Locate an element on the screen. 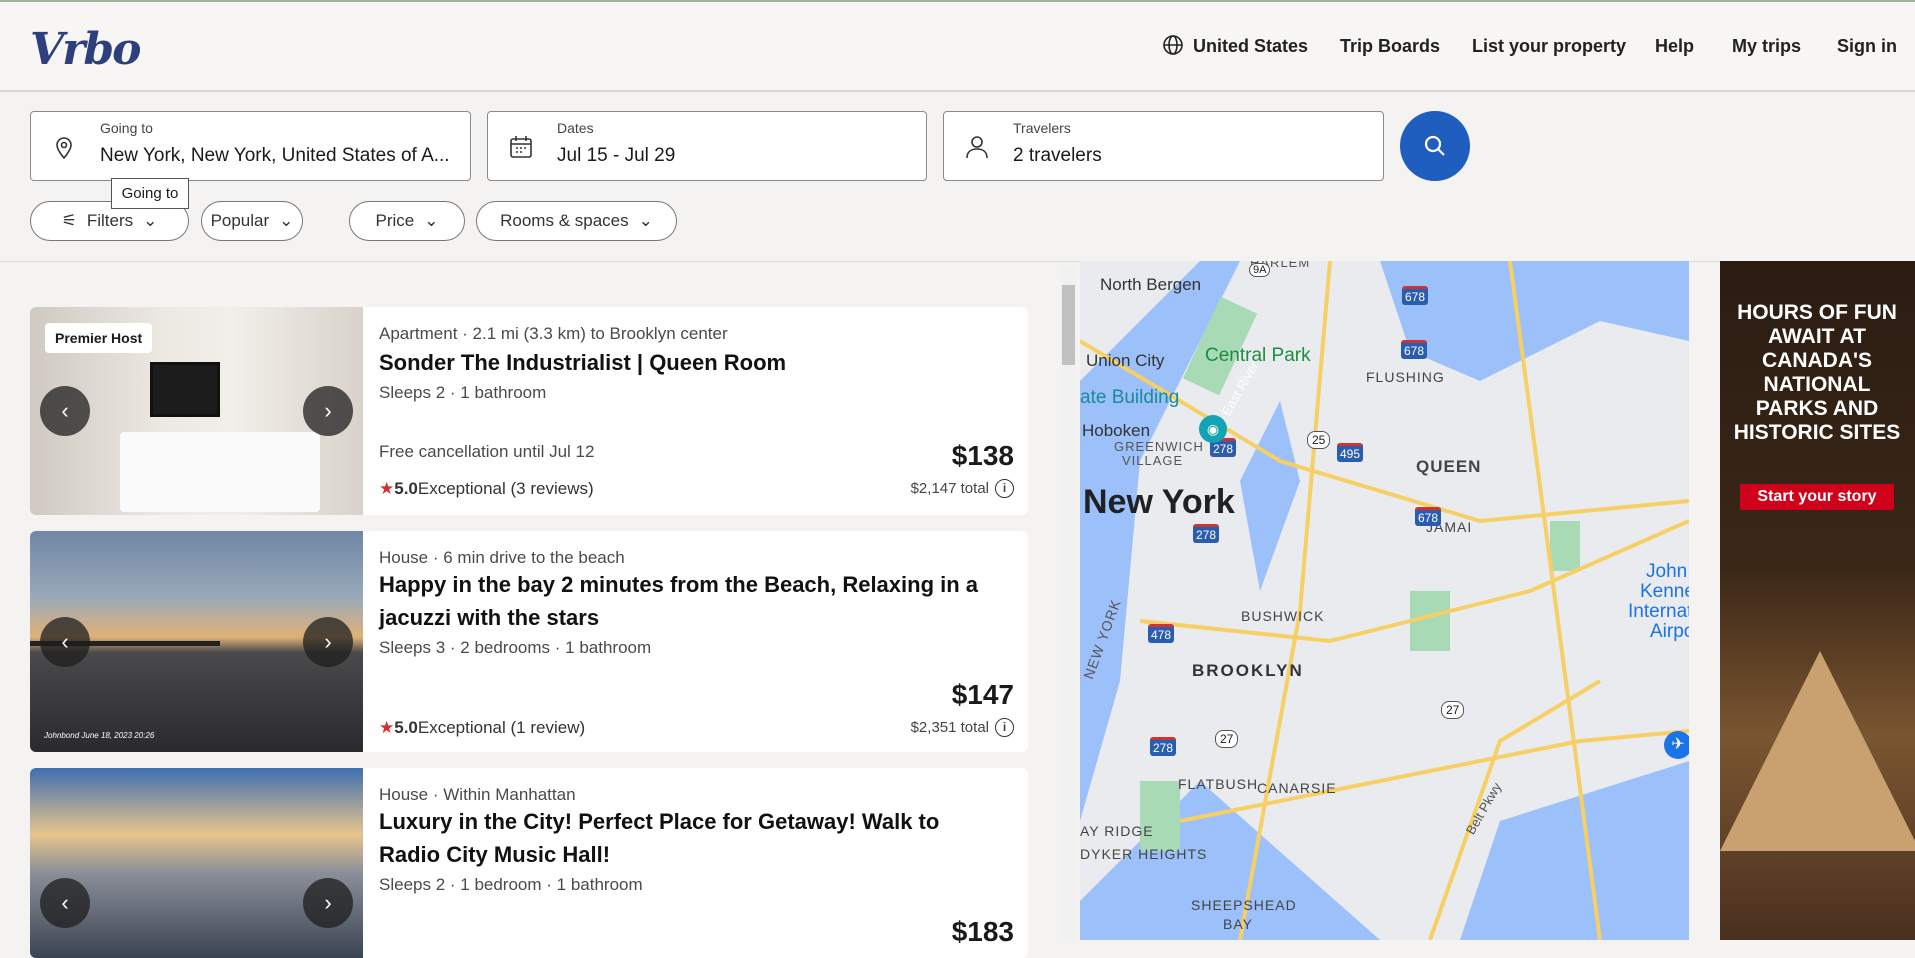 The width and height of the screenshot is (1915, 958). nav-help: Help is located at coordinates (1674, 46).